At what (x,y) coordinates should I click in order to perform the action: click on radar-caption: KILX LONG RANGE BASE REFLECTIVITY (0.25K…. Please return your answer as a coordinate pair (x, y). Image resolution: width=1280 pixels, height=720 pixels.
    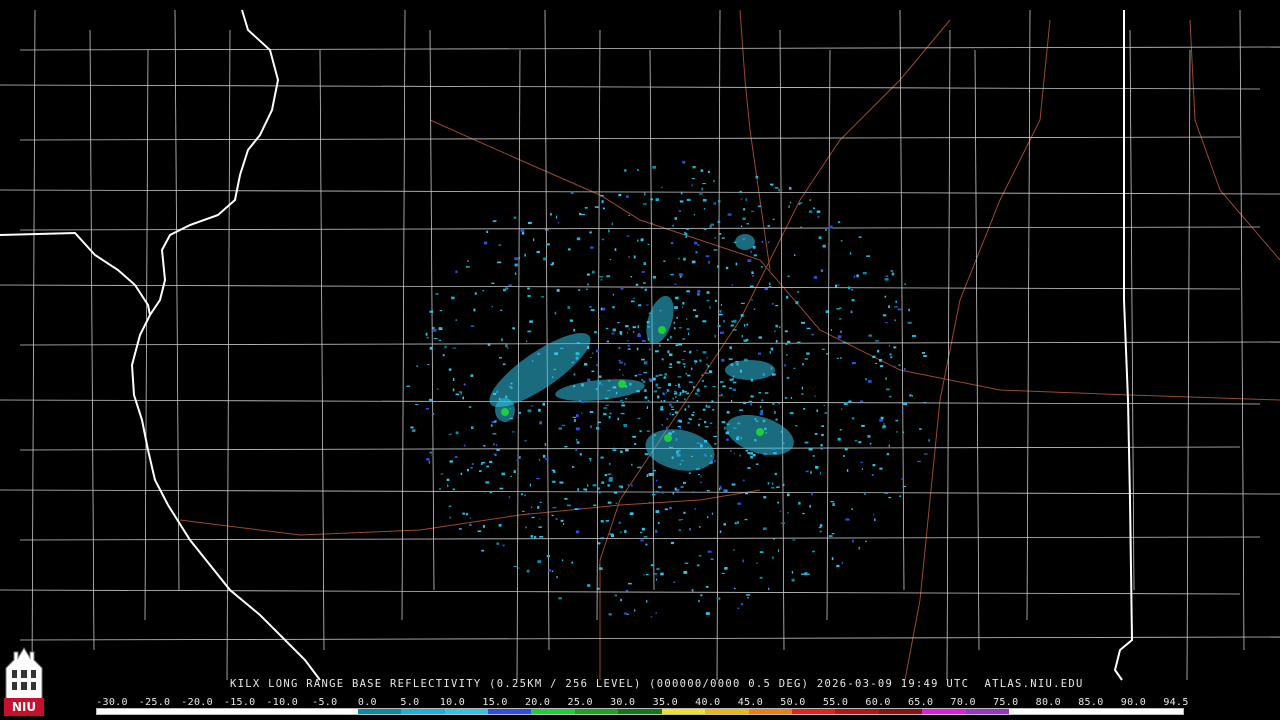
    Looking at the image, I should click on (657, 684).